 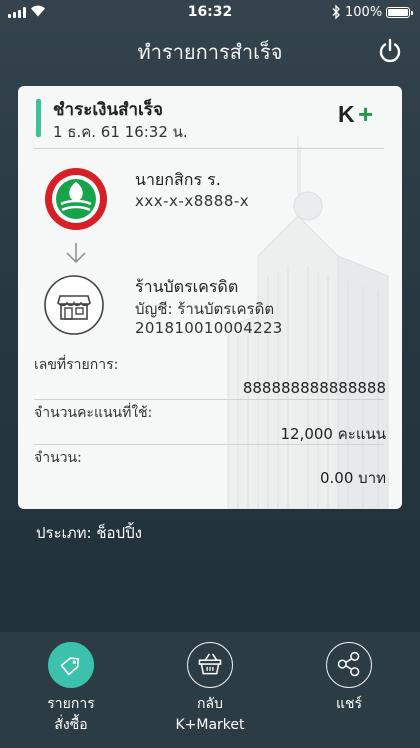 I want to click on bluetooth-icon, so click(x=336, y=12).